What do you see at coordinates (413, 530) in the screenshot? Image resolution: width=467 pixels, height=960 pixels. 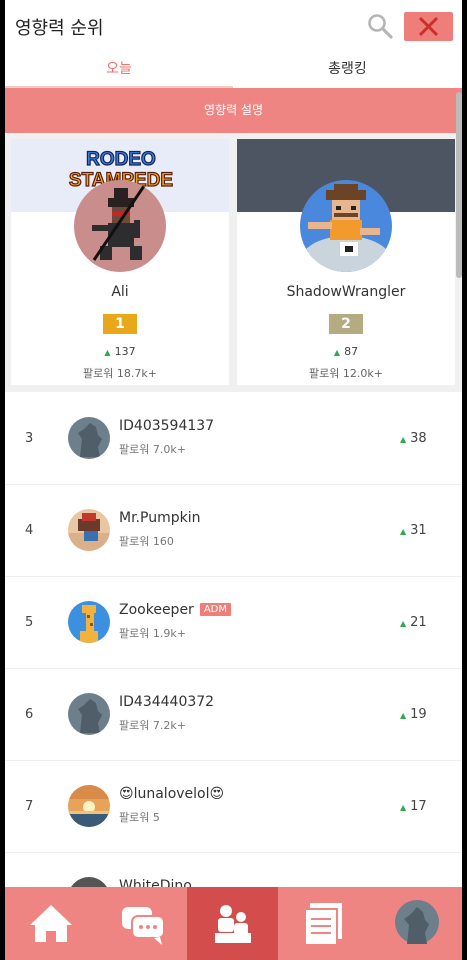 I see `score: ▲ 31` at bounding box center [413, 530].